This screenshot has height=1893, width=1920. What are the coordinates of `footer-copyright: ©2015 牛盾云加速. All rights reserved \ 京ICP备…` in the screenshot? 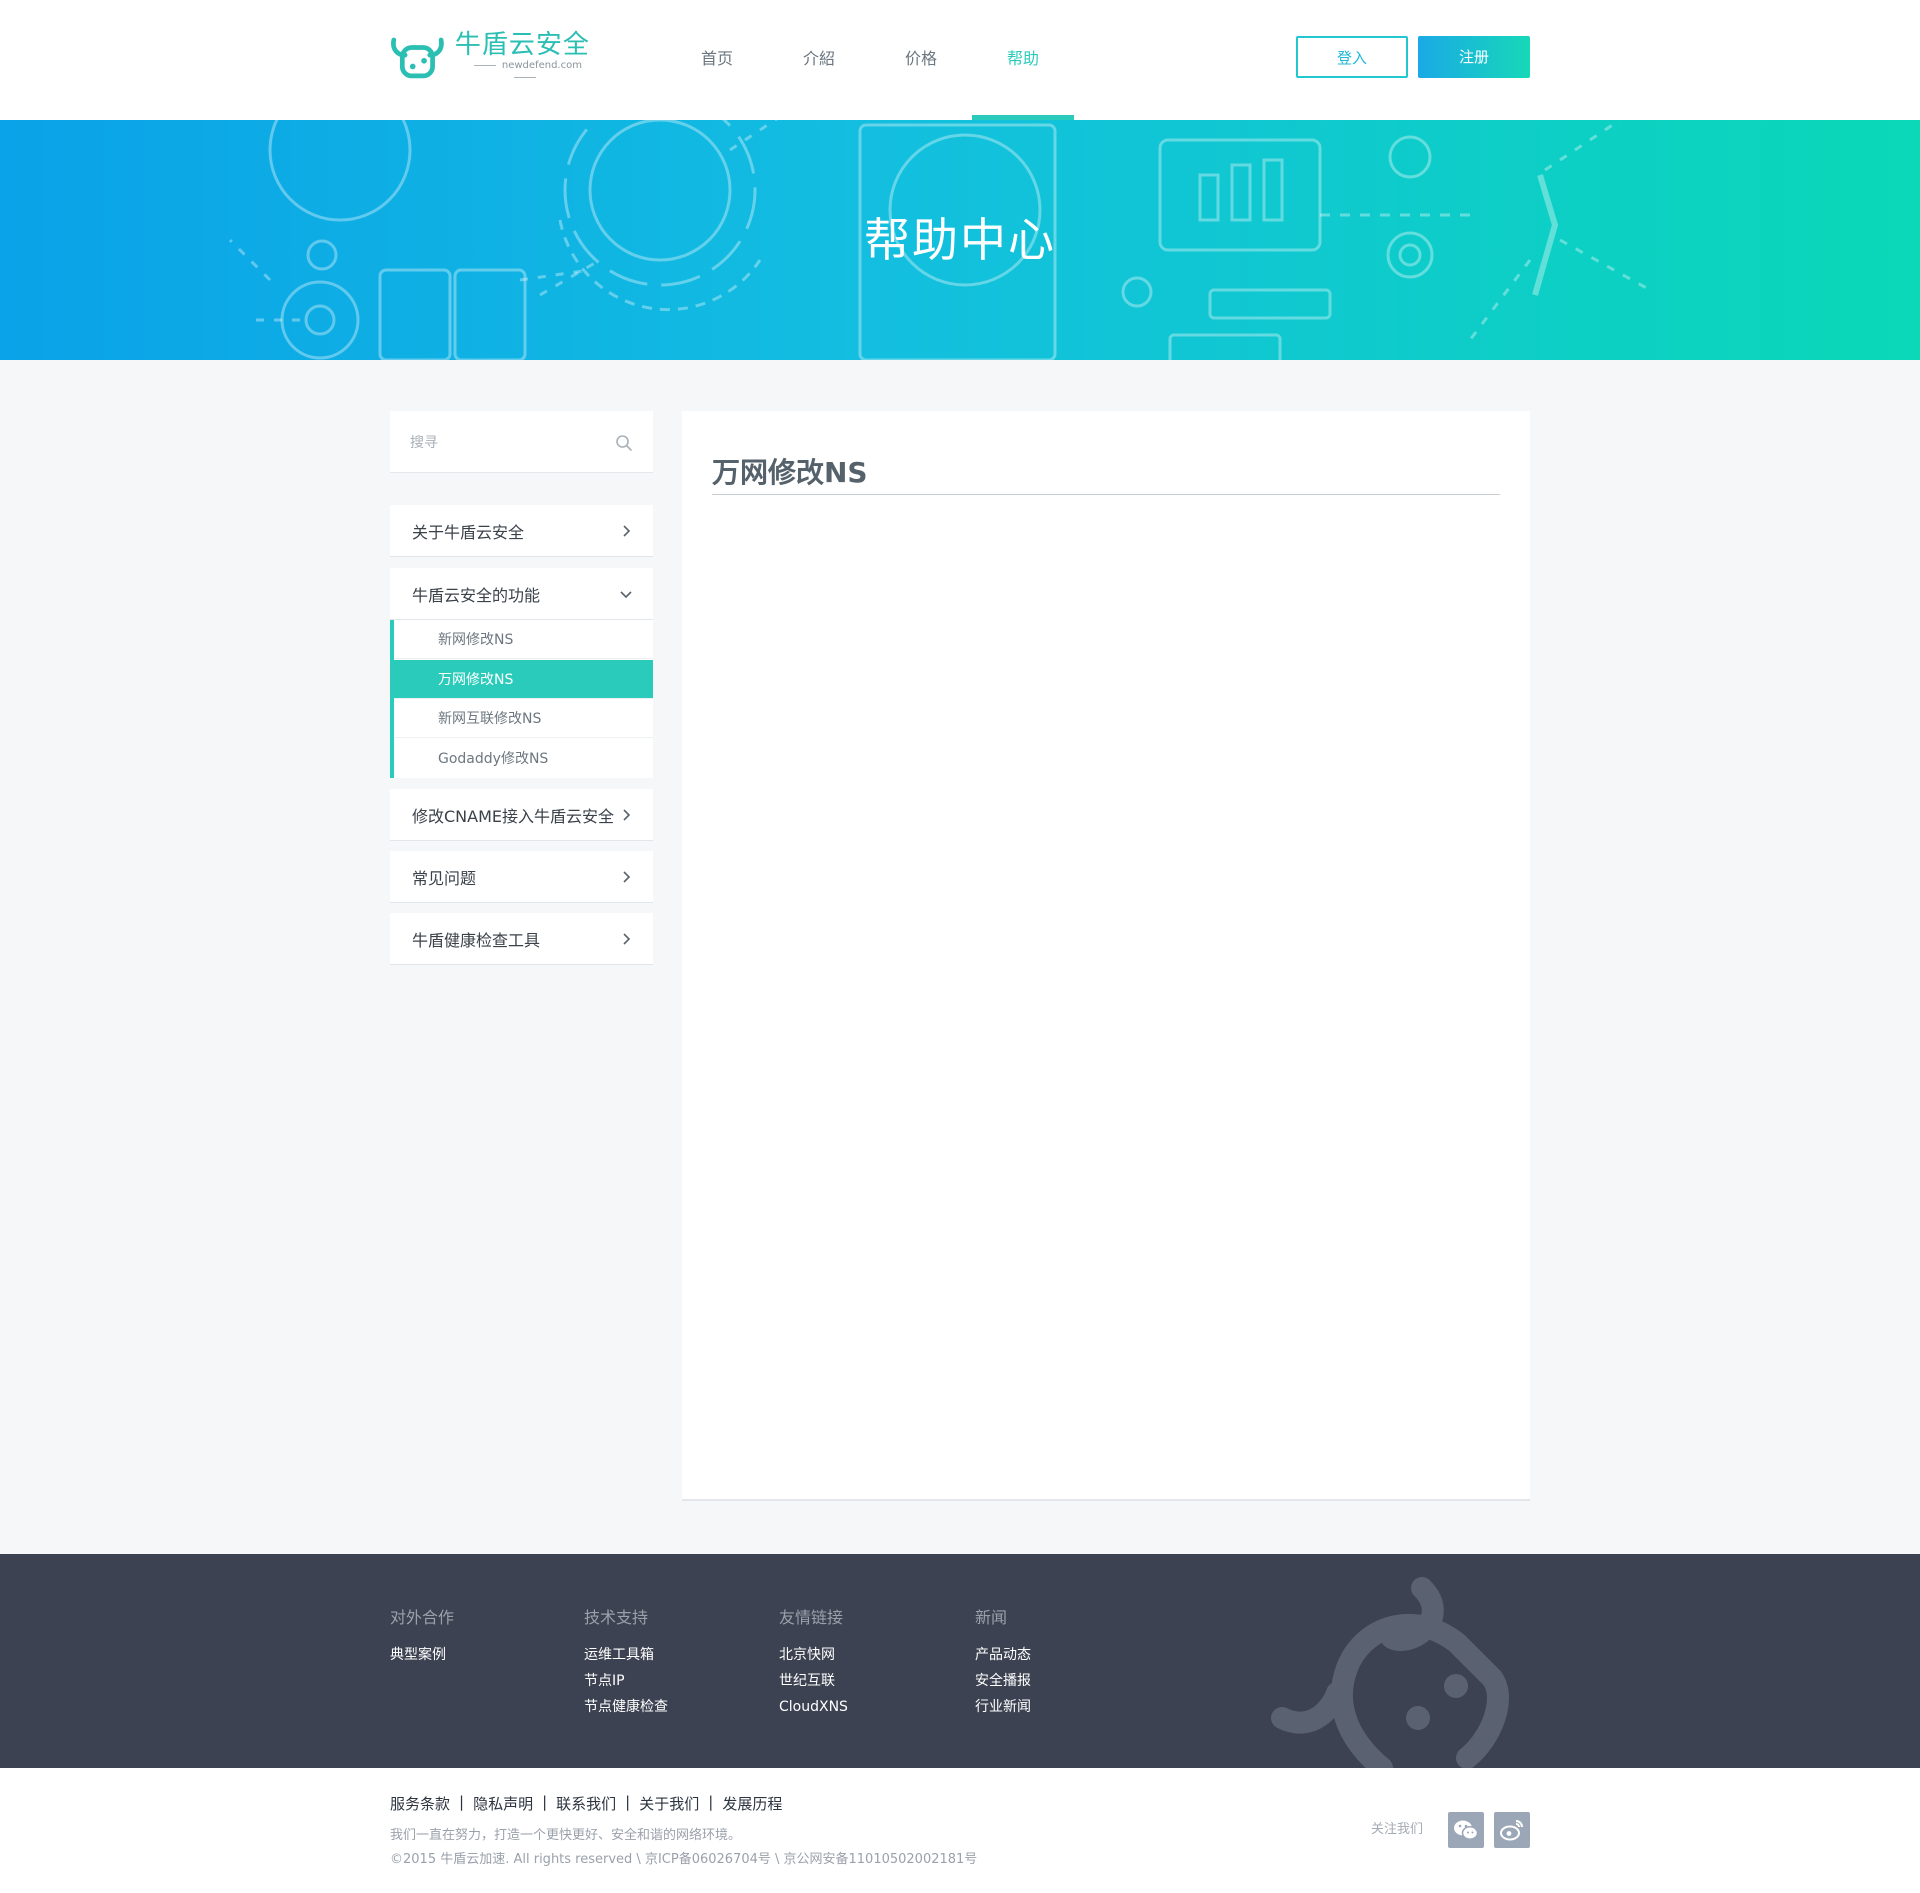 It's located at (684, 1859).